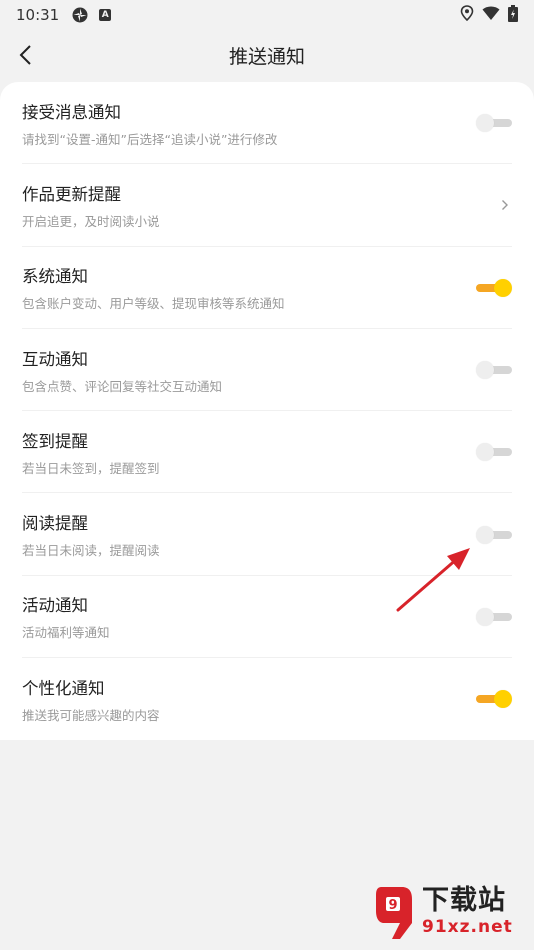  I want to click on setting-subtitle: 包含点赞、评论回复等社交互动通知, so click(122, 386).